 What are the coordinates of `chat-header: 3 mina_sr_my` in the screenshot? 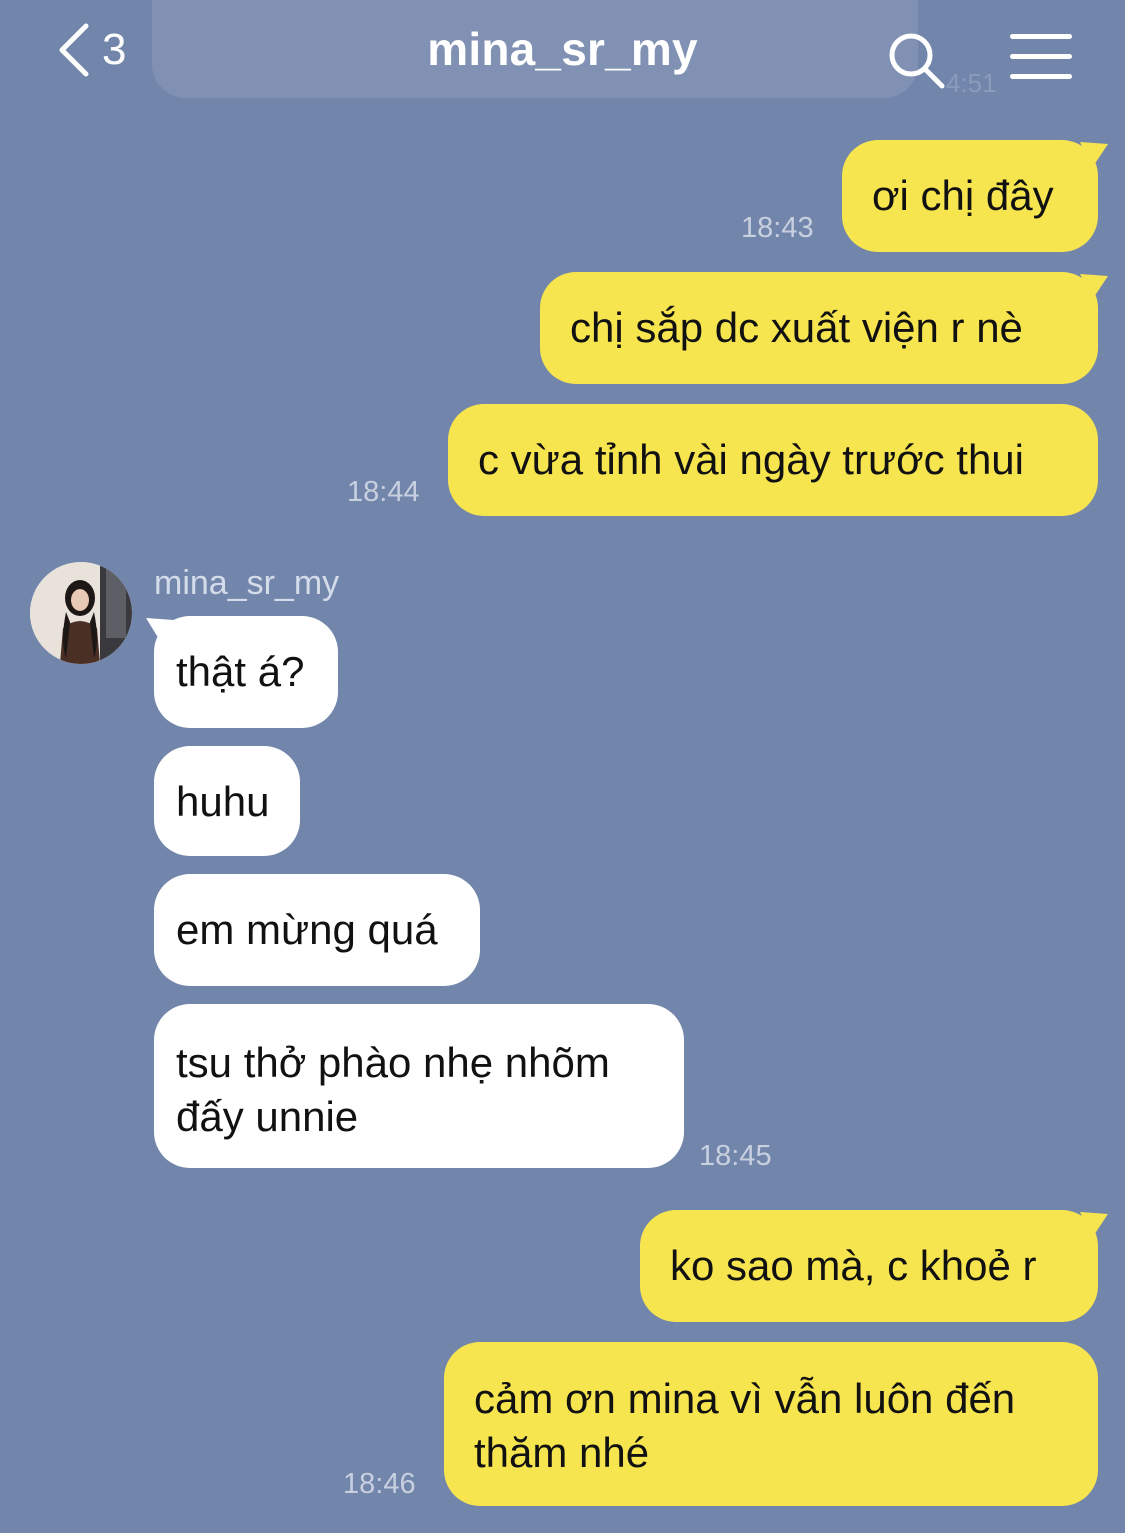 It's located at (562, 55).